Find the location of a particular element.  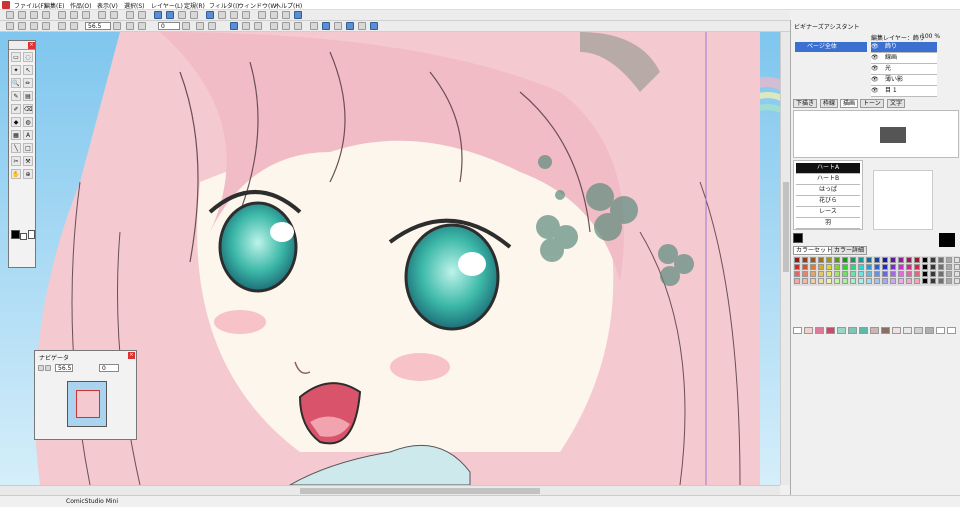

zoom2-icon: ⊕ is located at coordinates (28, 174).